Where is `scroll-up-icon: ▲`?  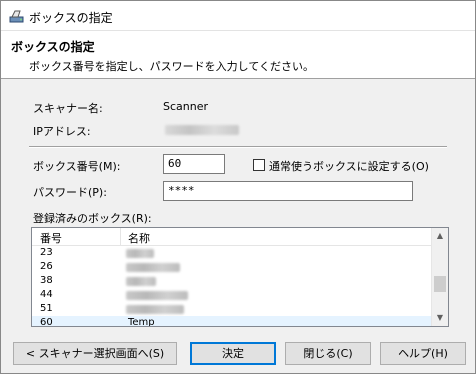 scroll-up-icon: ▲ is located at coordinates (440, 236).